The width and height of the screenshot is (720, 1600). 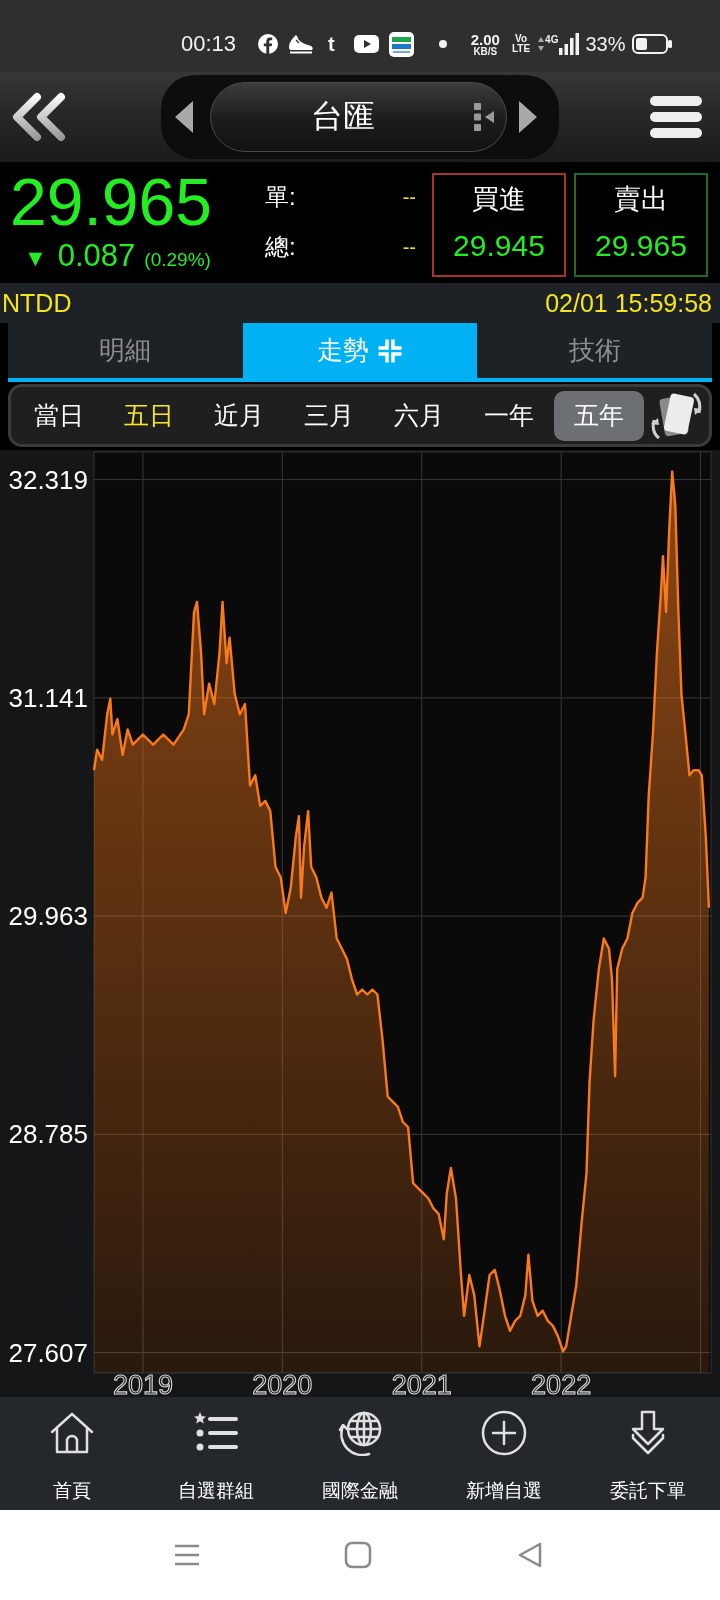 What do you see at coordinates (358, 1555) in the screenshot?
I see `square-icon` at bounding box center [358, 1555].